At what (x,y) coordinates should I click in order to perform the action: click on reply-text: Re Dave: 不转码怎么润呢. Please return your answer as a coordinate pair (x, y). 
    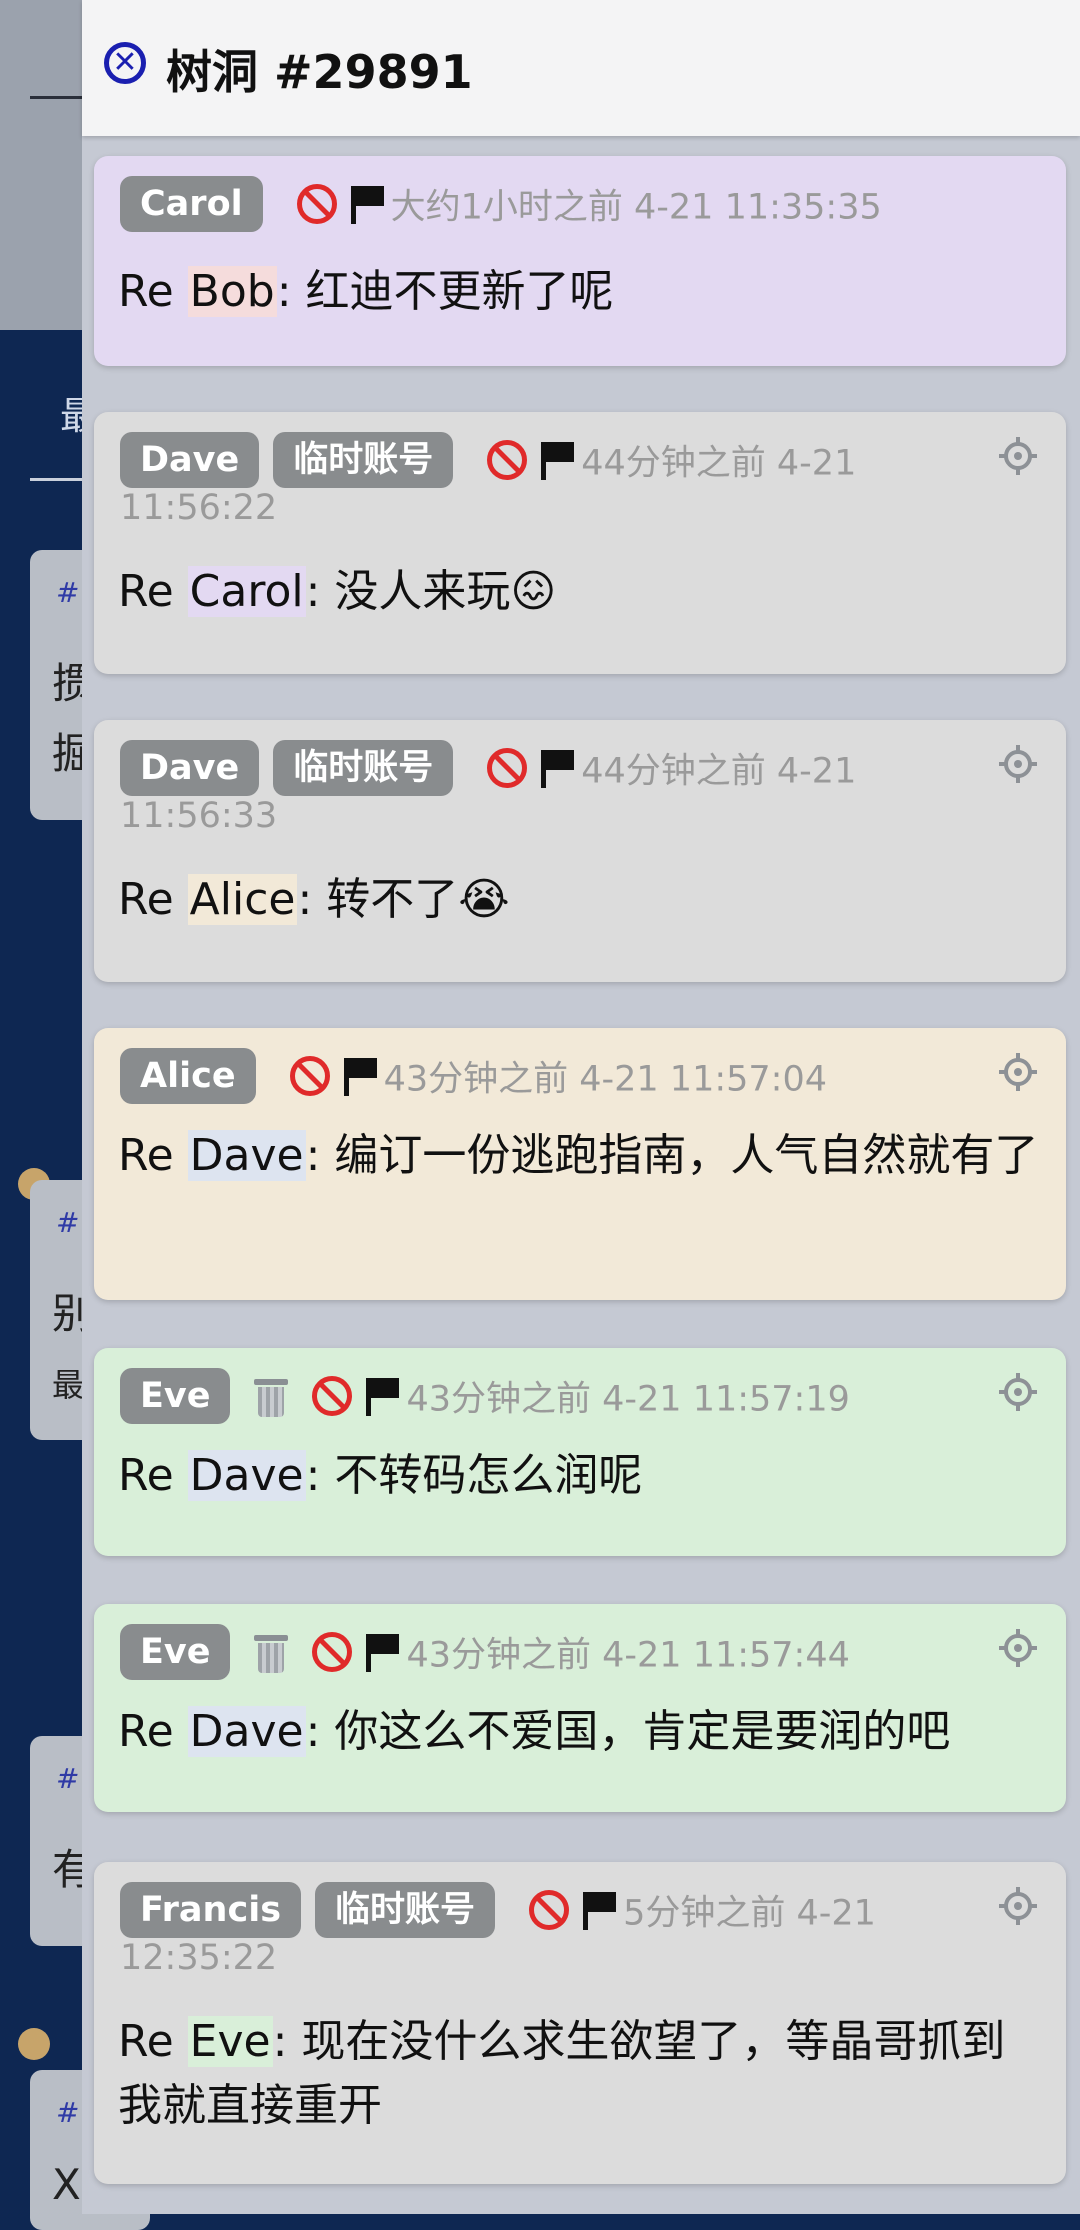
    Looking at the image, I should click on (583, 1476).